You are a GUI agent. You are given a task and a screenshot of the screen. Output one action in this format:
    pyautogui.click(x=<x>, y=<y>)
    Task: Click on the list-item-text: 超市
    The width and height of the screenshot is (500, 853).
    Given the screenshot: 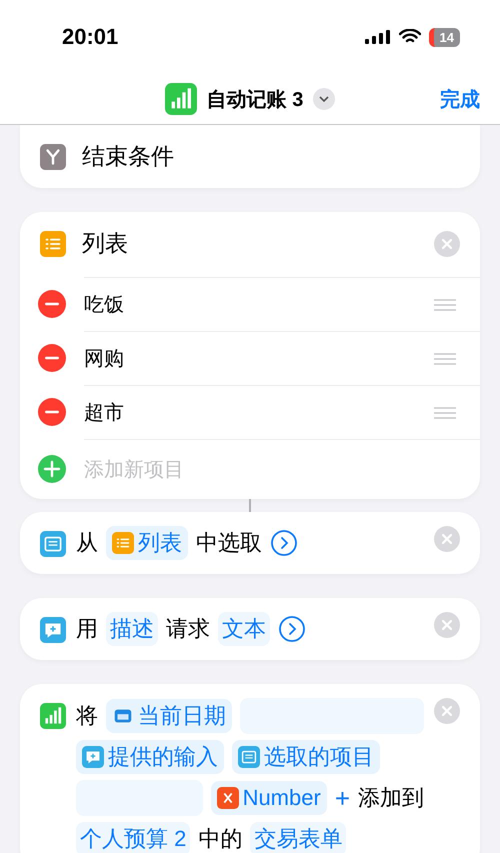 What is the action you would take?
    pyautogui.click(x=259, y=412)
    